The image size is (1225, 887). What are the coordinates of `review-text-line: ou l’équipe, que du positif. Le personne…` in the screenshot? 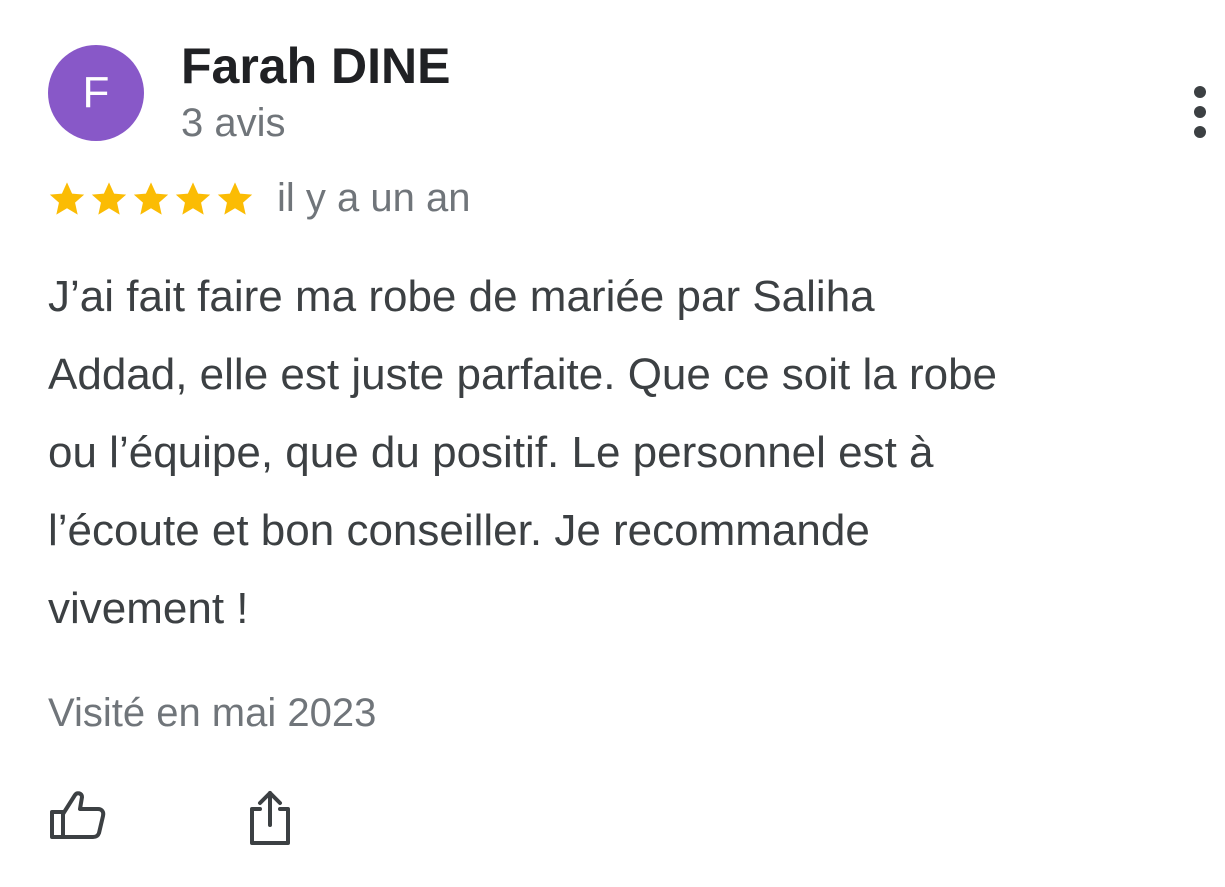 It's located at (491, 452).